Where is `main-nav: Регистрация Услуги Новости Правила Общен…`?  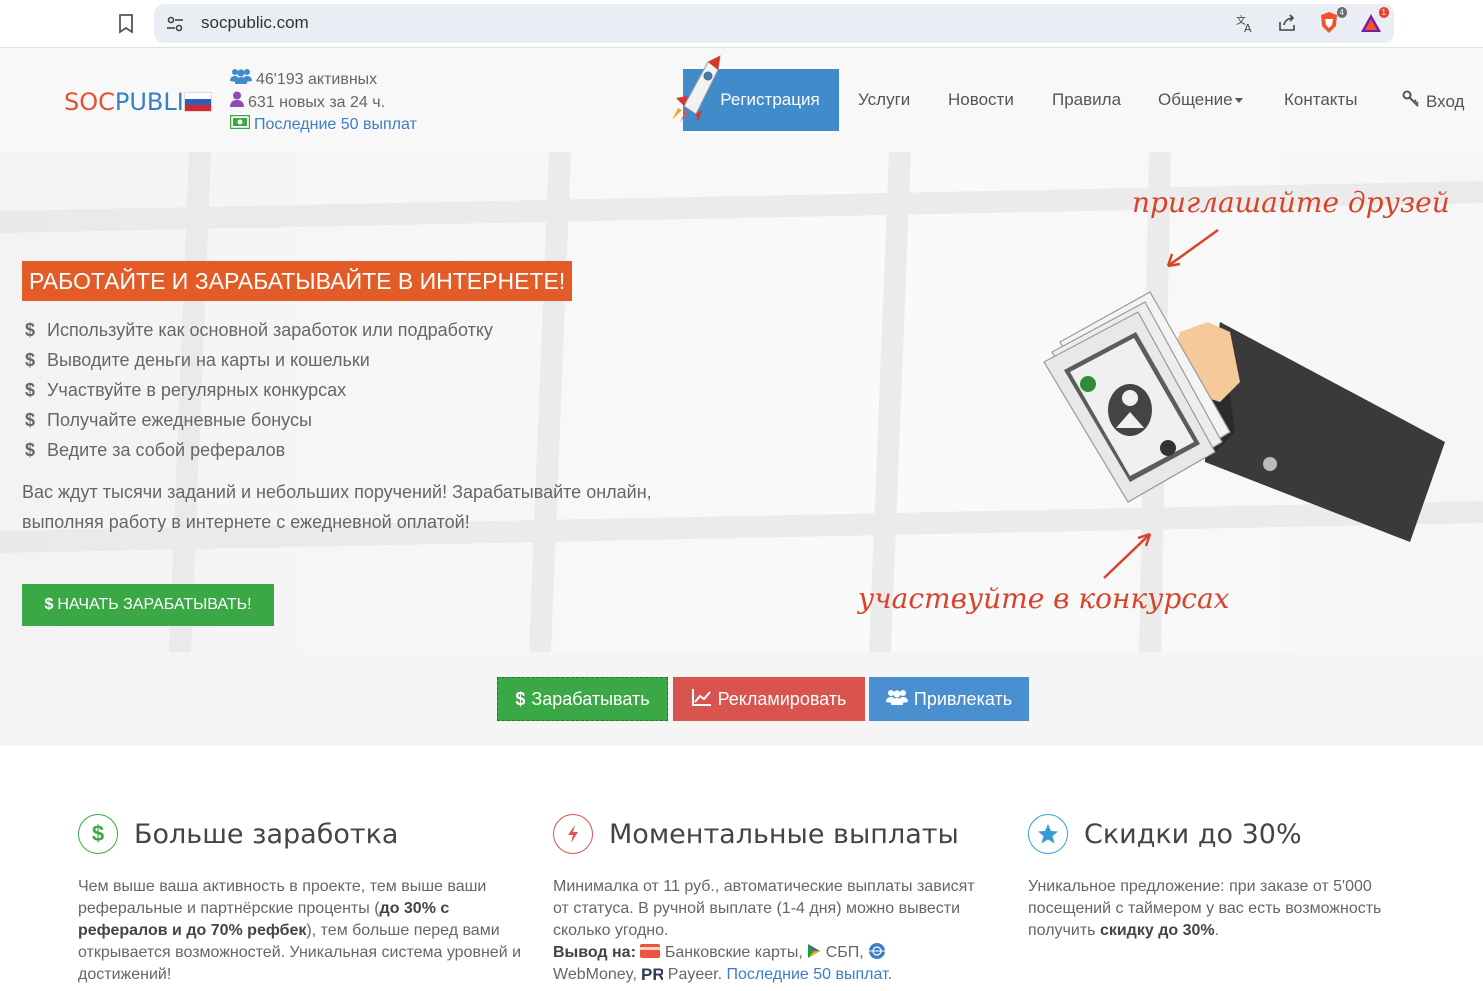 main-nav: Регистрация Услуги Новости Правила Общен… is located at coordinates (741, 100).